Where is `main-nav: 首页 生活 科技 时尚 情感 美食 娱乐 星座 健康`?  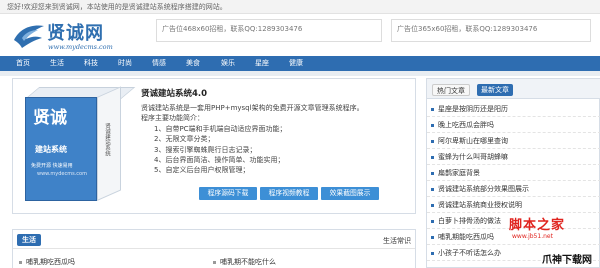 main-nav: 首页 生活 科技 时尚 情感 美食 娱乐 星座 健康 is located at coordinates (300, 63).